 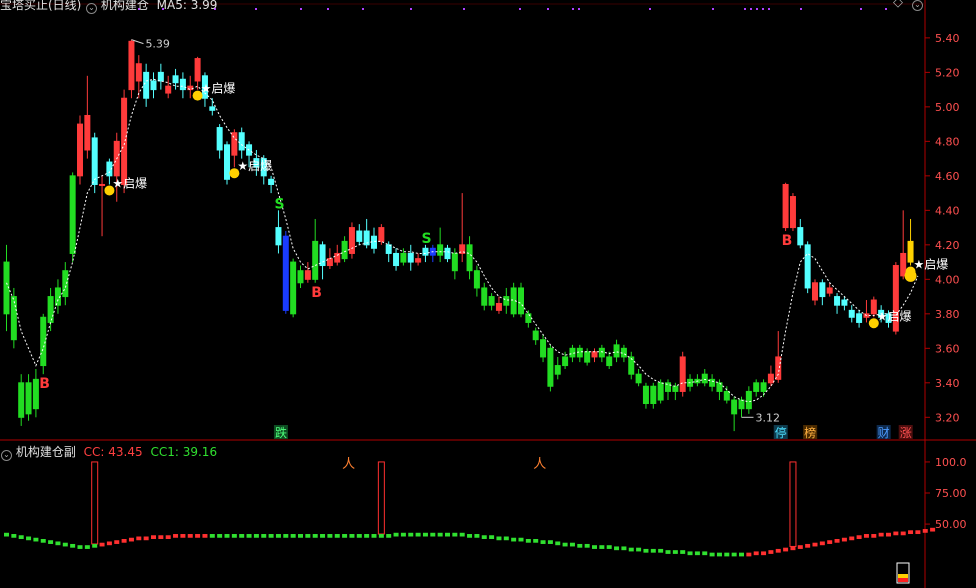 I want to click on cc-label: CC: 43.45, so click(x=113, y=452).